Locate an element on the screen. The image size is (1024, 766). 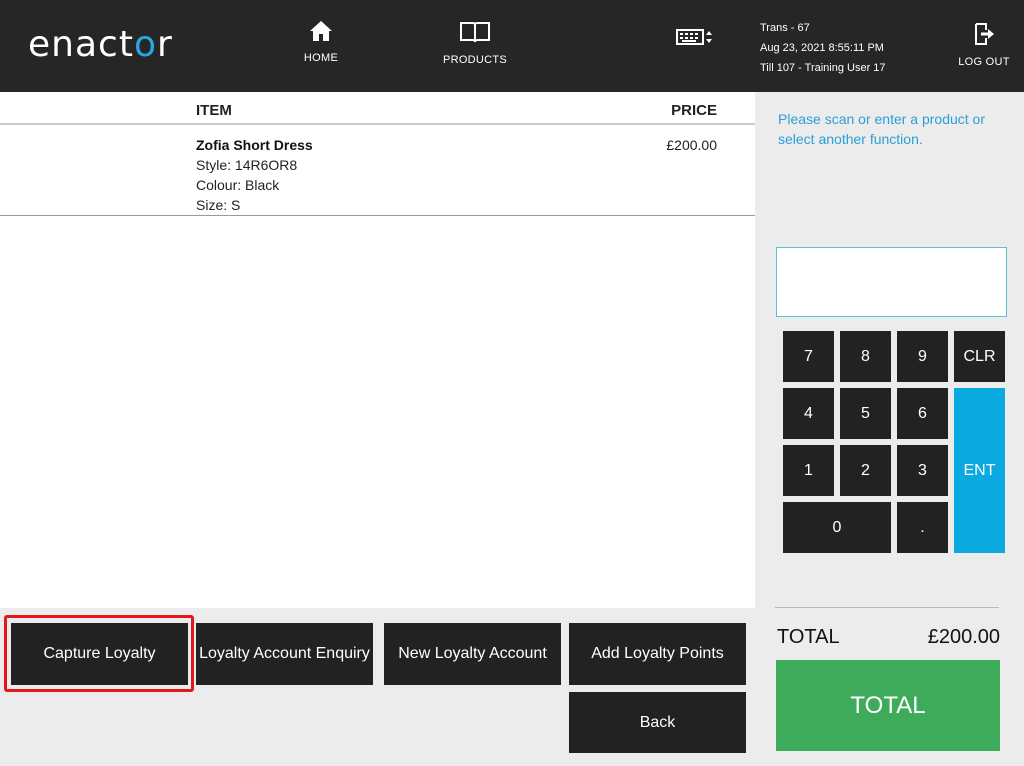
item-price: £200.00 is located at coordinates (691, 145).